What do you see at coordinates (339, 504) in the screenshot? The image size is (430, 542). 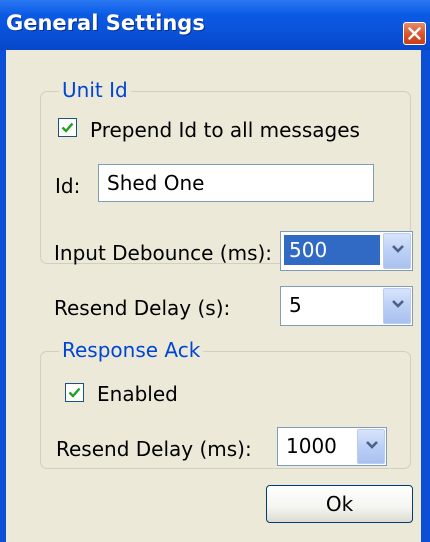 I see `ok-button: Ok` at bounding box center [339, 504].